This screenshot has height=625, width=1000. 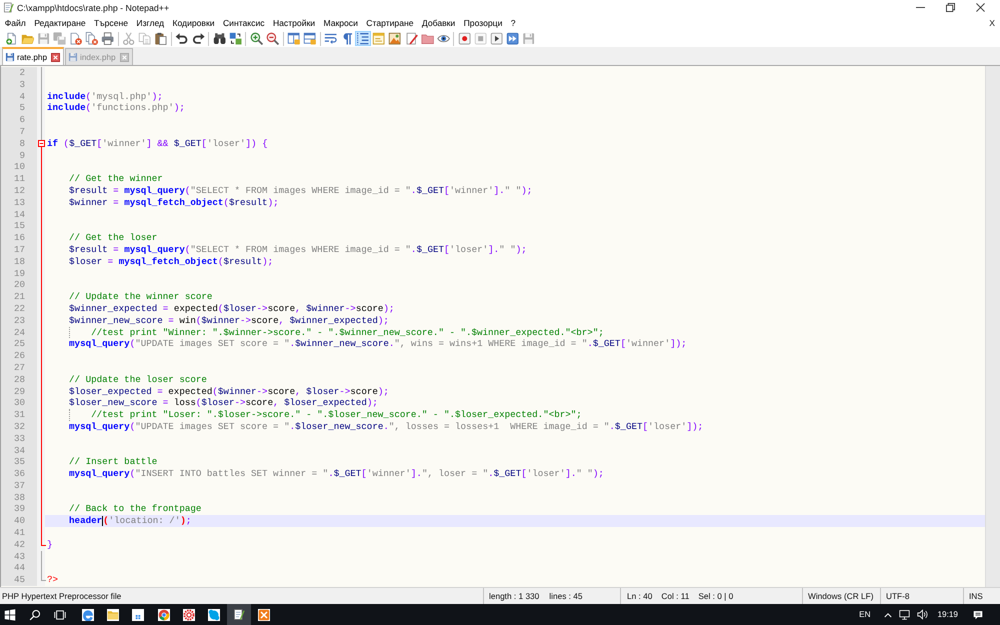 I want to click on menu-item: Стартиране, so click(x=390, y=23).